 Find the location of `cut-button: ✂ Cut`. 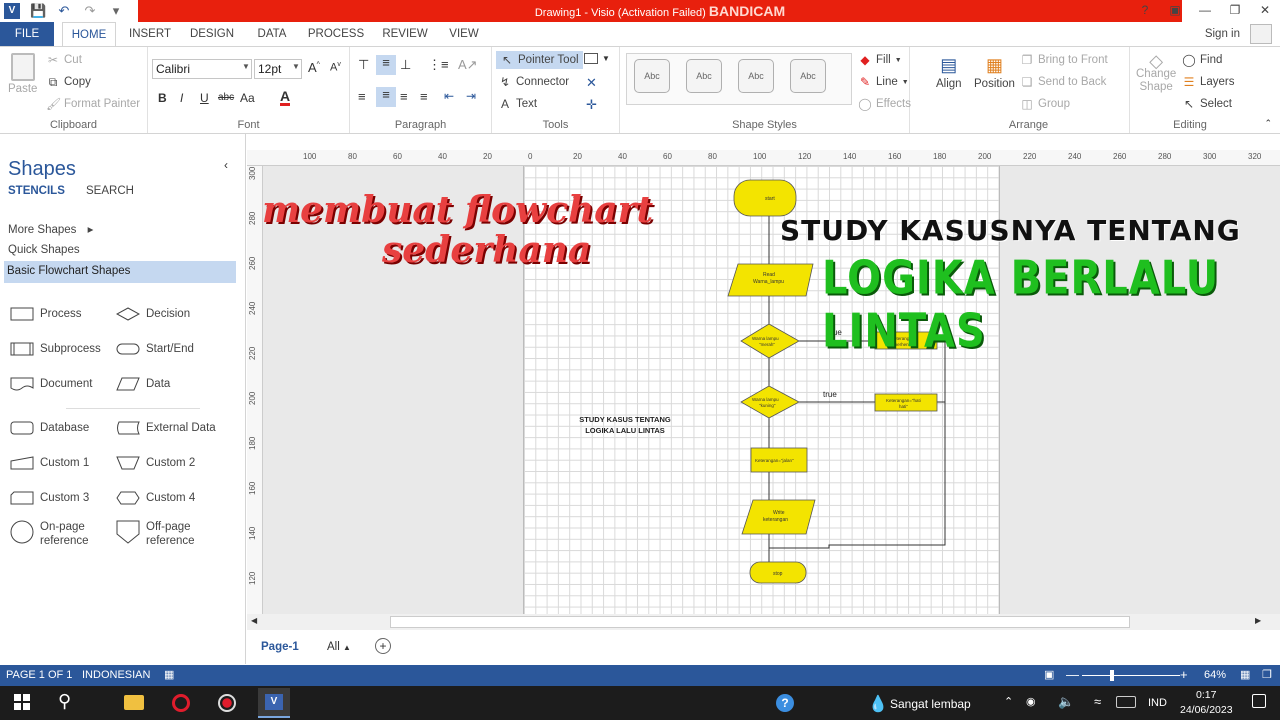

cut-button: ✂ Cut is located at coordinates (64, 60).